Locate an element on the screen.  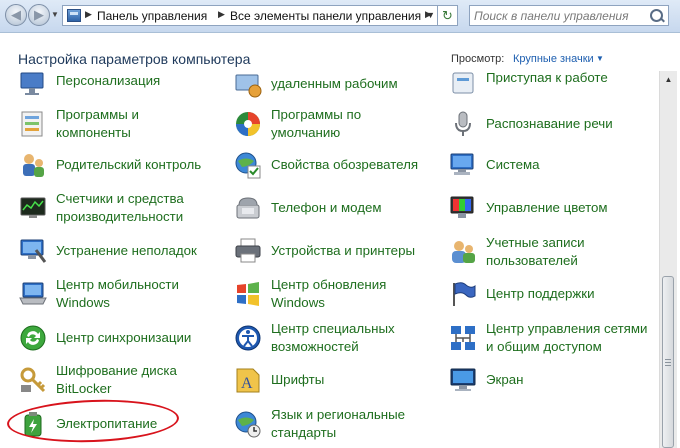
item-parental-controls: Родительский контроль is located at coordinates (118, 165).